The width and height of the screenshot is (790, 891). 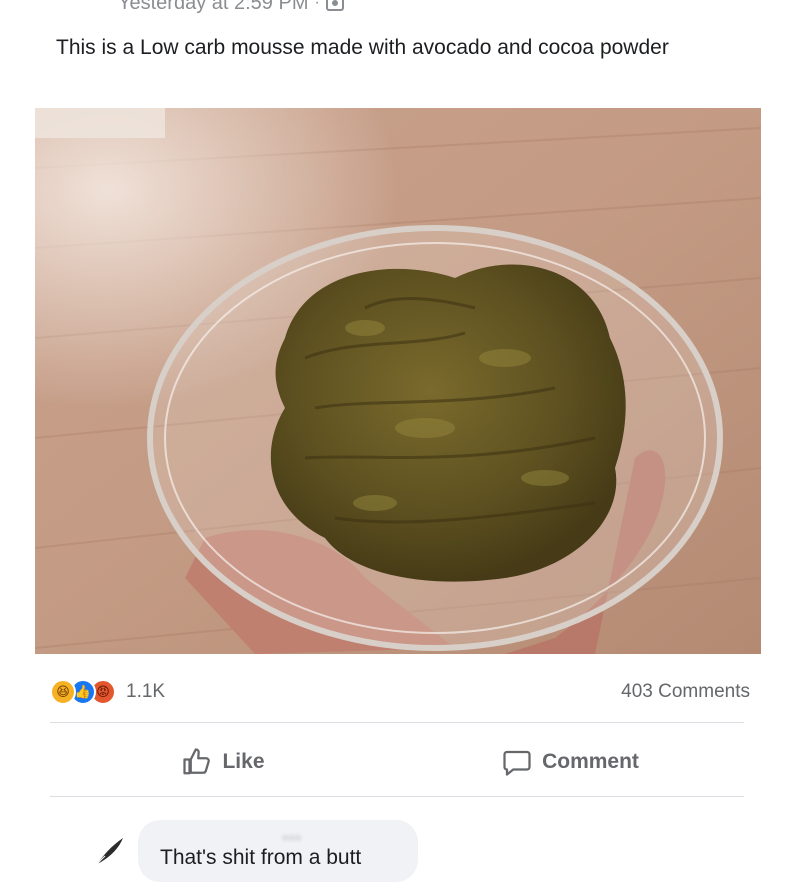 I want to click on comment-button: Comment, so click(x=570, y=762).